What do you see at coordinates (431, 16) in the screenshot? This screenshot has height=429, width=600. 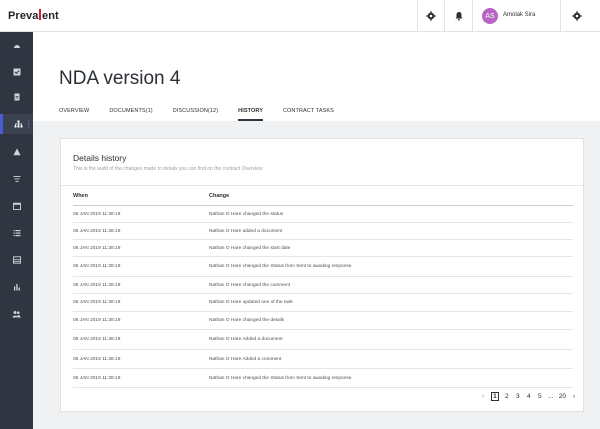 I see `settings-gear-icon` at bounding box center [431, 16].